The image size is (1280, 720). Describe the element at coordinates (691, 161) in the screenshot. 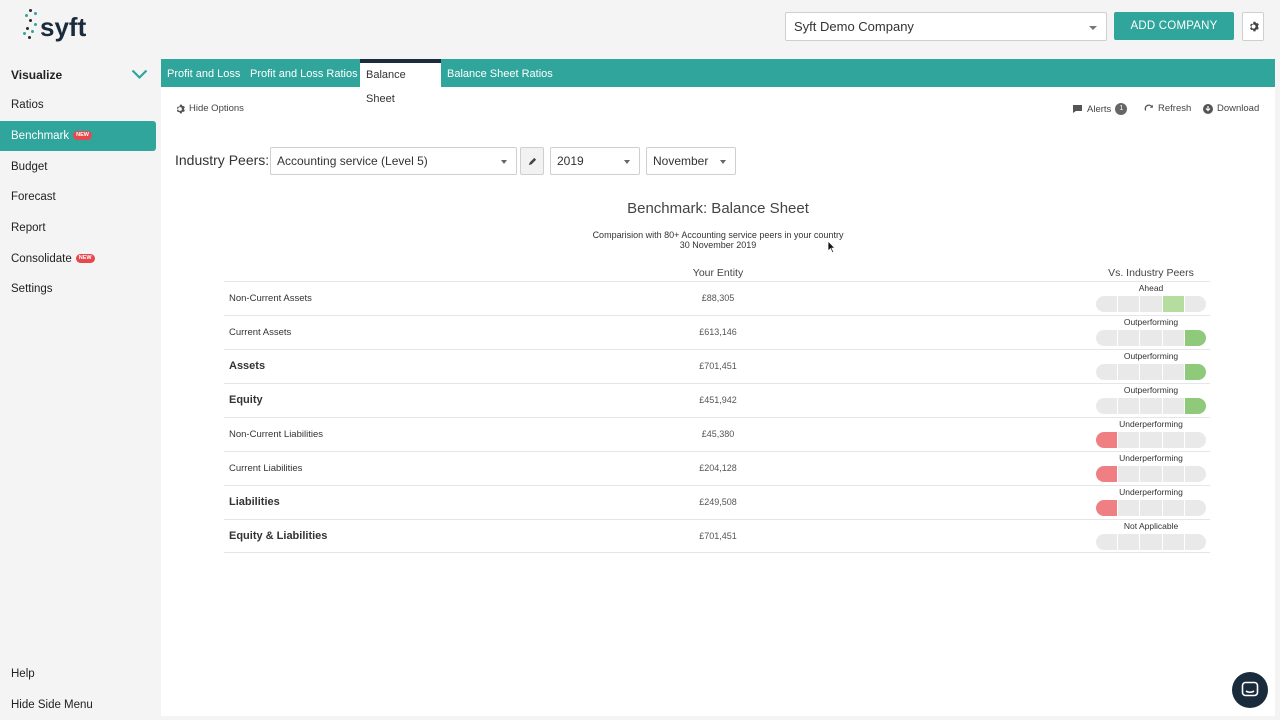

I see `month-select: November` at that location.